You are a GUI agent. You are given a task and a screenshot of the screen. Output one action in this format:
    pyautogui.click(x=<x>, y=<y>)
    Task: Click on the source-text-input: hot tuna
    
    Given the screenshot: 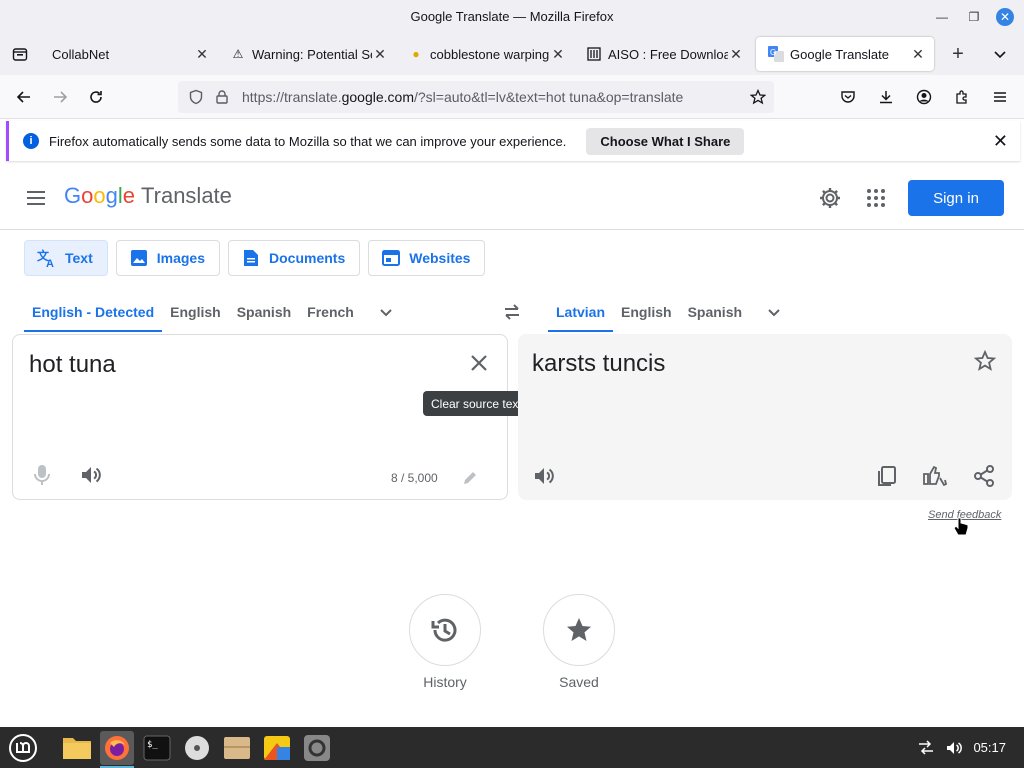 What is the action you would take?
    pyautogui.click(x=72, y=365)
    